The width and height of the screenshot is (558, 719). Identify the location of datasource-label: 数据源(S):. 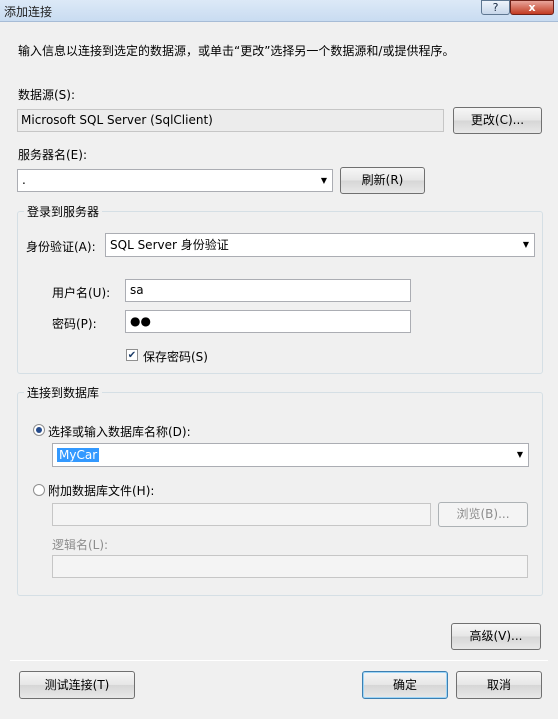
(47, 95).